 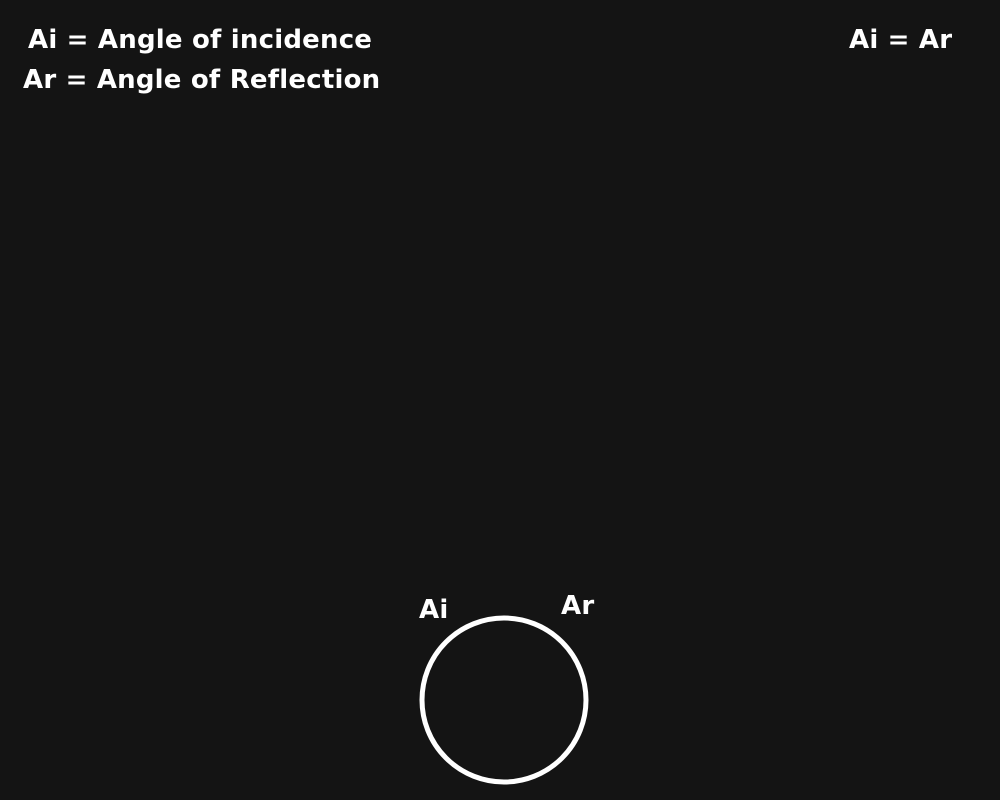 I want to click on reflection-circle, so click(x=504, y=700).